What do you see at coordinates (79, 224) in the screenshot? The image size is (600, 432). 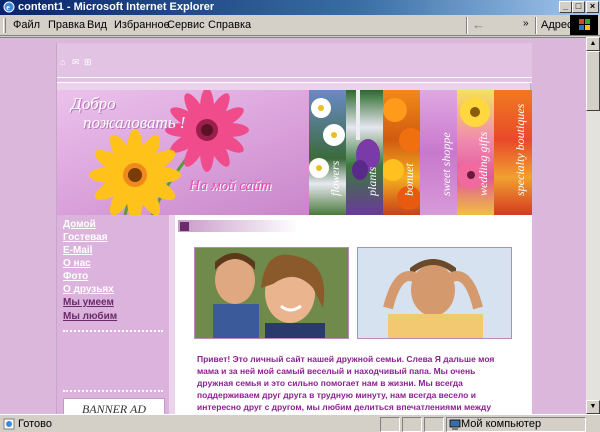 I see `nav-link-home: Домой` at bounding box center [79, 224].